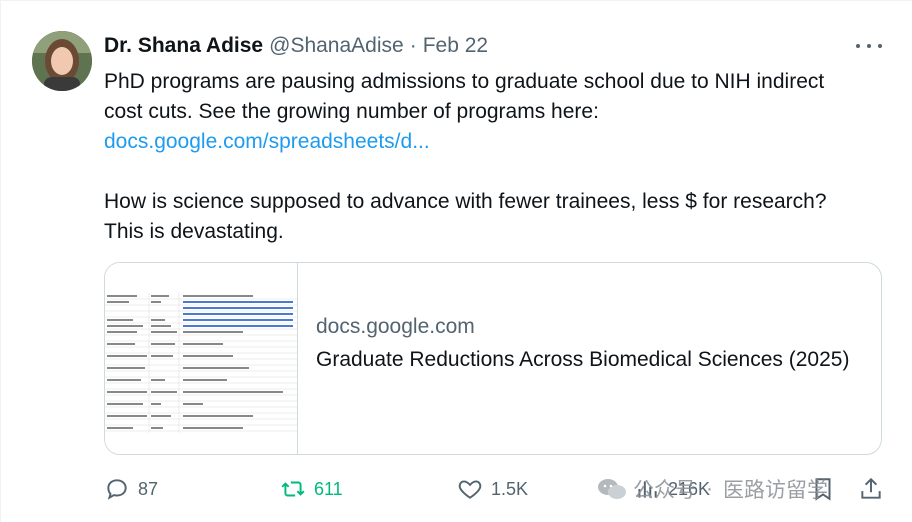 This screenshot has height=522, width=912. Describe the element at coordinates (510, 488) in the screenshot. I see `like-count: 1.5K` at that location.